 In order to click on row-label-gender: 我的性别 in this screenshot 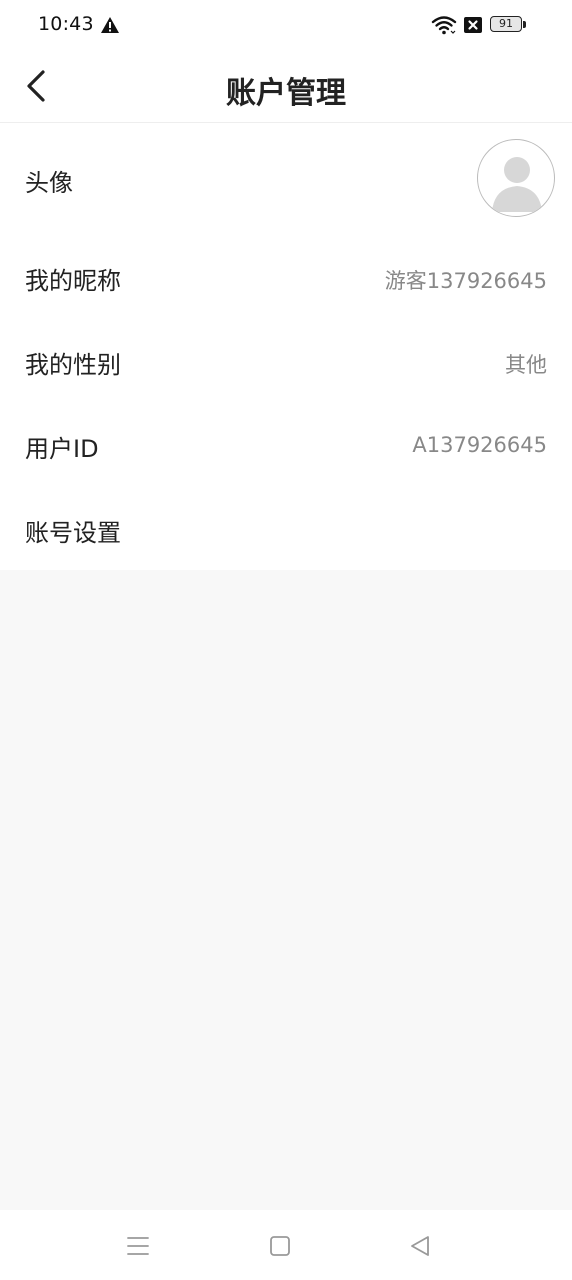, I will do `click(73, 365)`.